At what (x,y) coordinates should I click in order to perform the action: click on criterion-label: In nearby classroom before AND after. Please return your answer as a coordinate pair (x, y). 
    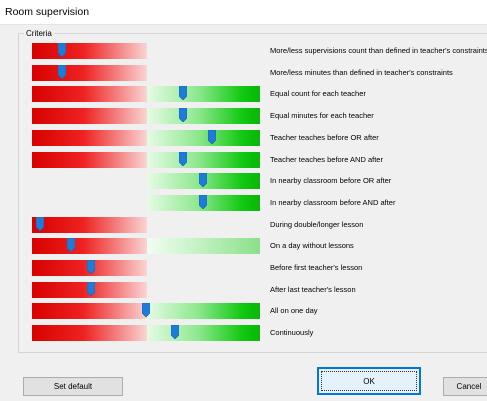
    Looking at the image, I should click on (333, 202).